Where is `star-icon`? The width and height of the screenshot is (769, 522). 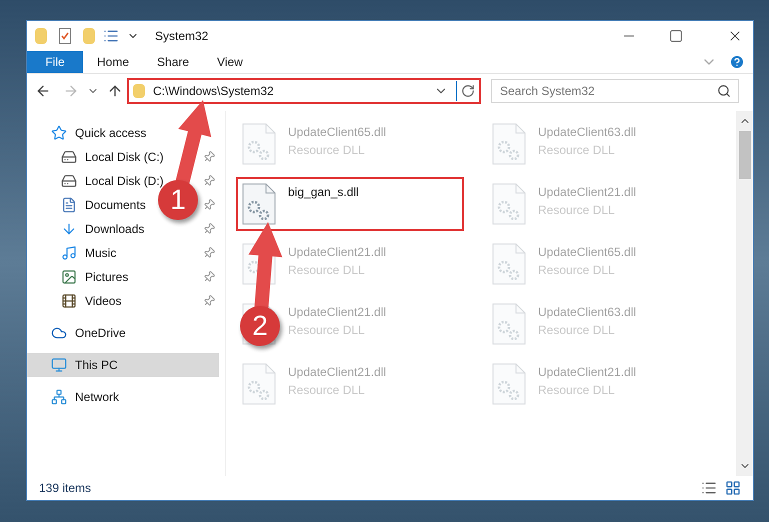 star-icon is located at coordinates (59, 133).